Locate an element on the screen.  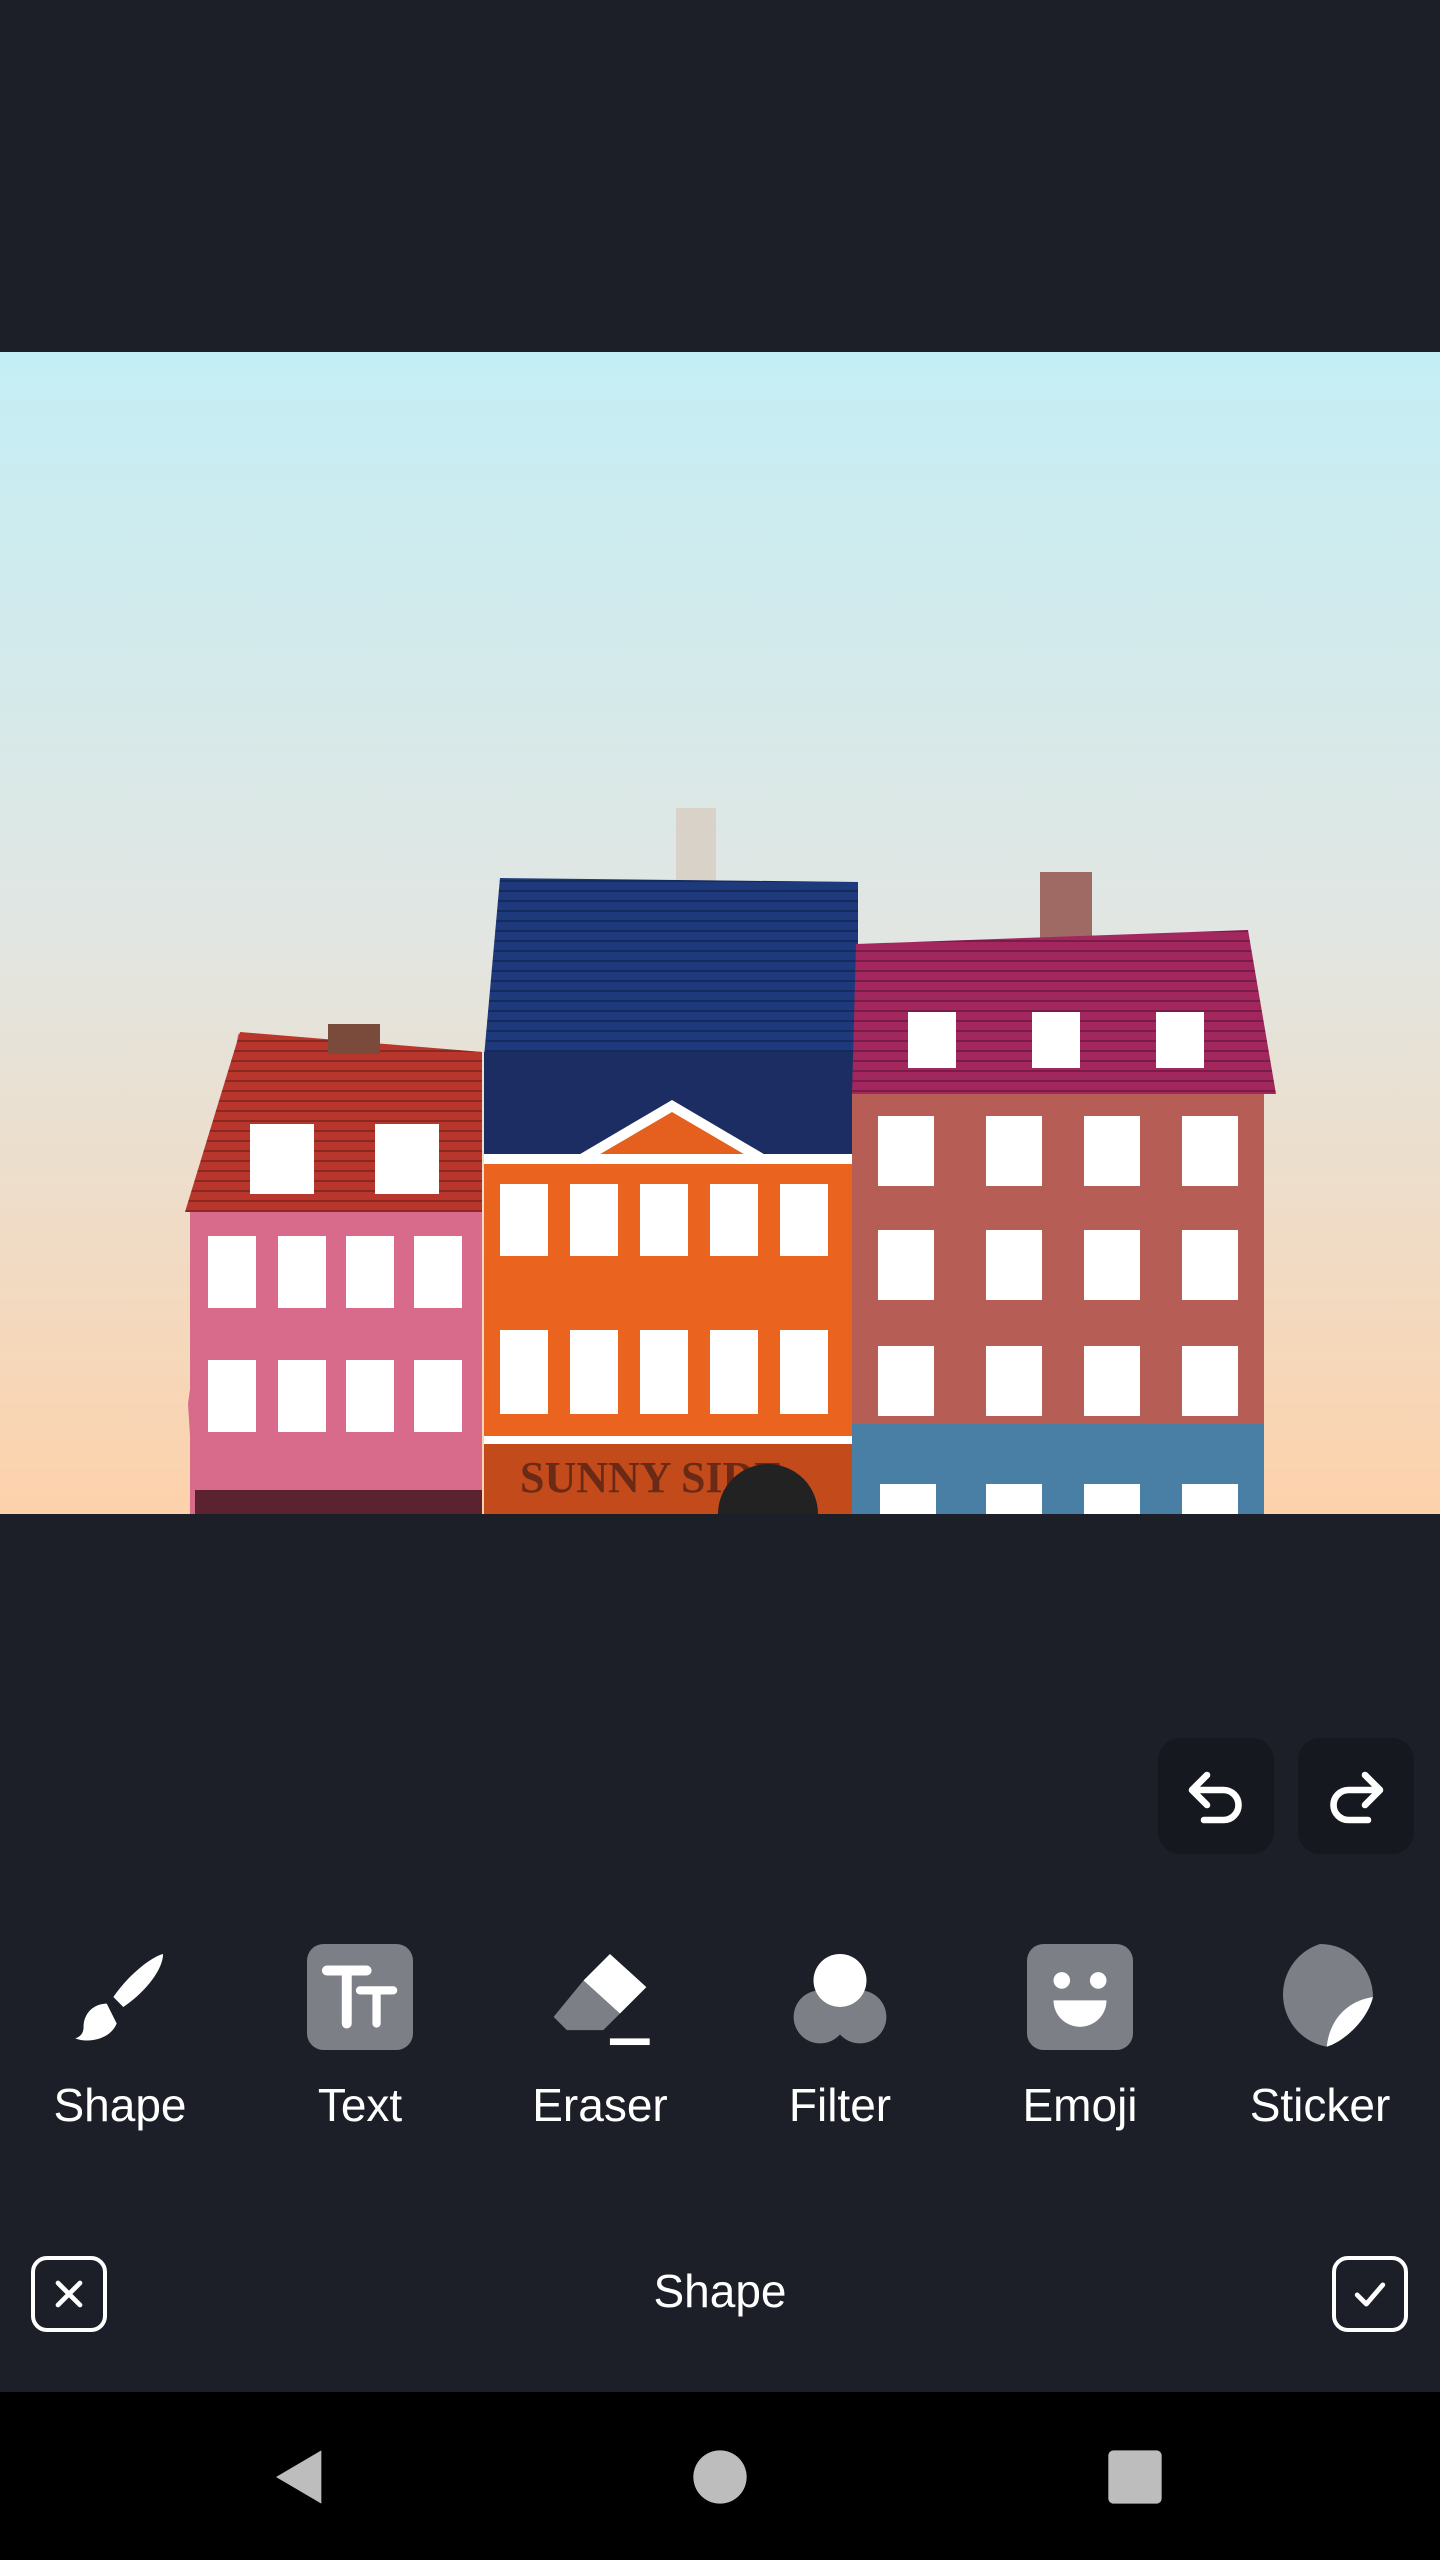
redo-button is located at coordinates (1356, 1796).